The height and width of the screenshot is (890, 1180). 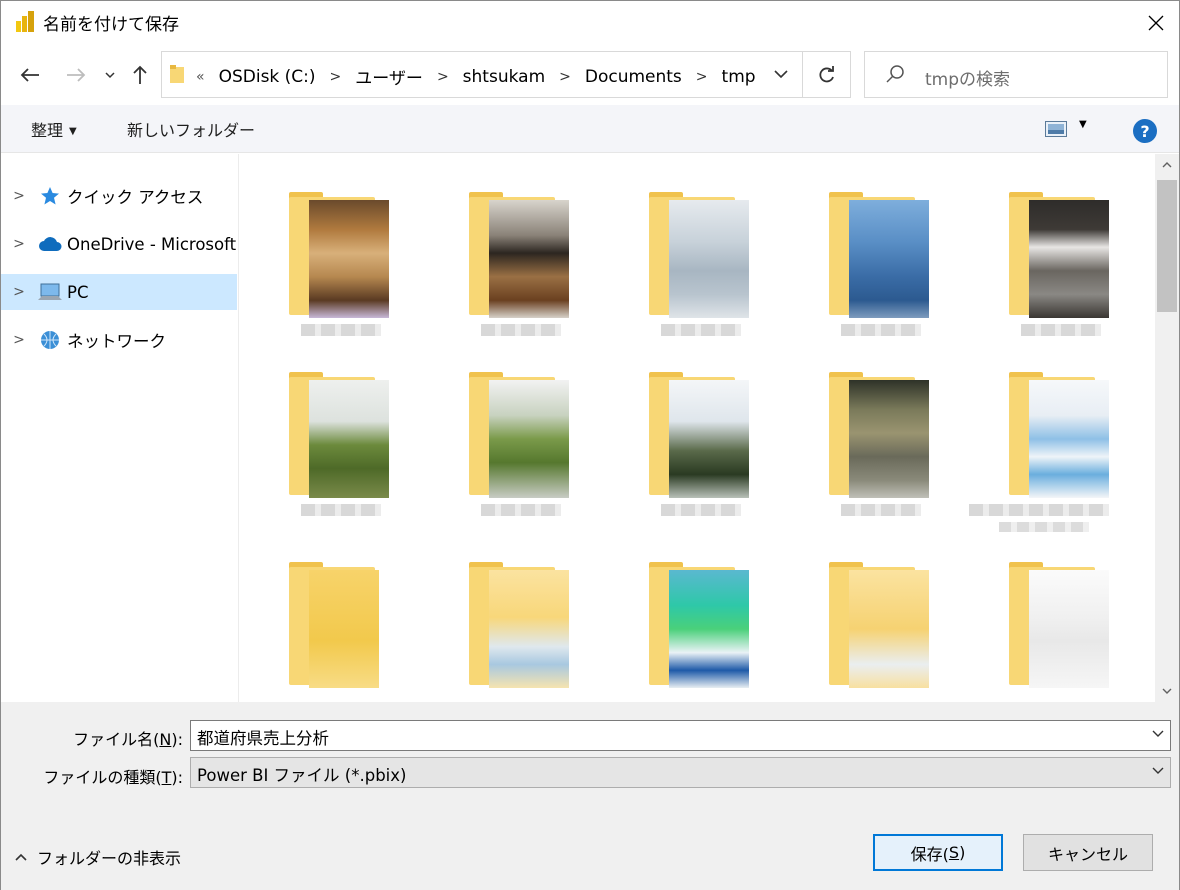 What do you see at coordinates (78, 292) in the screenshot?
I see `nav-label: PC` at bounding box center [78, 292].